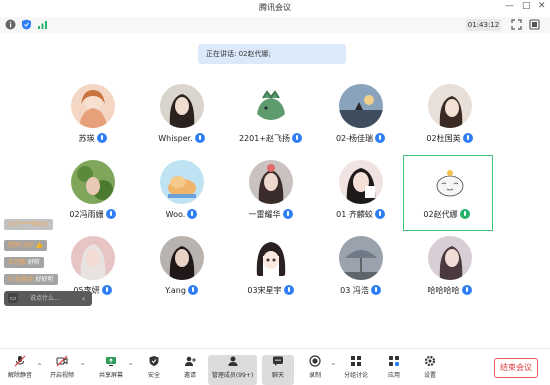 The width and height of the screenshot is (550, 385). I want to click on title-bar: 腾讯会议 — □ ✕, so click(275, 7).